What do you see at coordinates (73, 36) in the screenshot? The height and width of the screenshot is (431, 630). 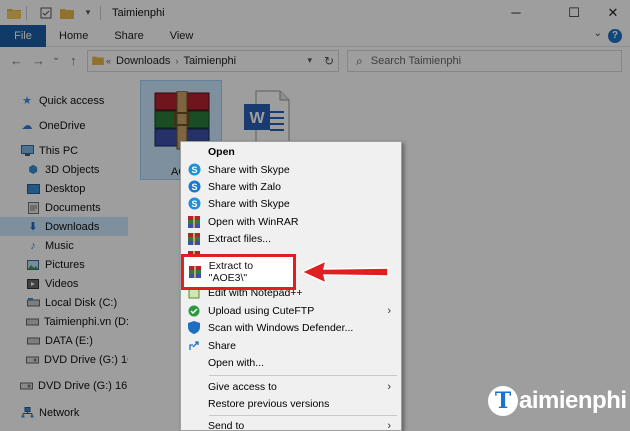 I see `tab-home: Home` at bounding box center [73, 36].